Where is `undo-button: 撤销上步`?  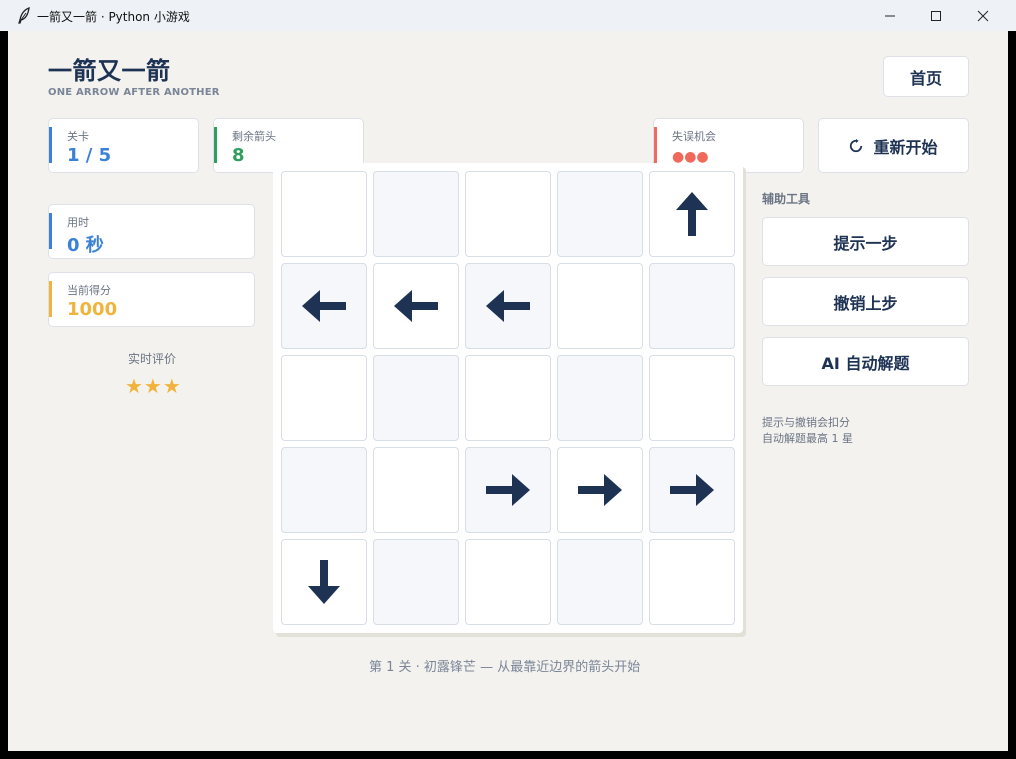 undo-button: 撤销上步 is located at coordinates (865, 301).